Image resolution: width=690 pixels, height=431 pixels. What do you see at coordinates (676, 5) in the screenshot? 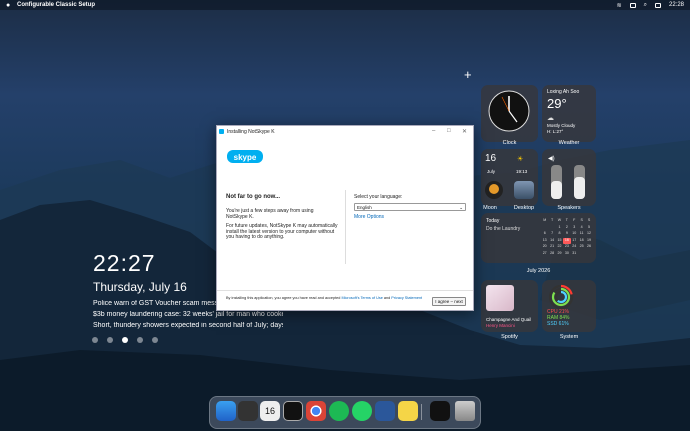
I see `menubar-clock: 22:28` at bounding box center [676, 5].